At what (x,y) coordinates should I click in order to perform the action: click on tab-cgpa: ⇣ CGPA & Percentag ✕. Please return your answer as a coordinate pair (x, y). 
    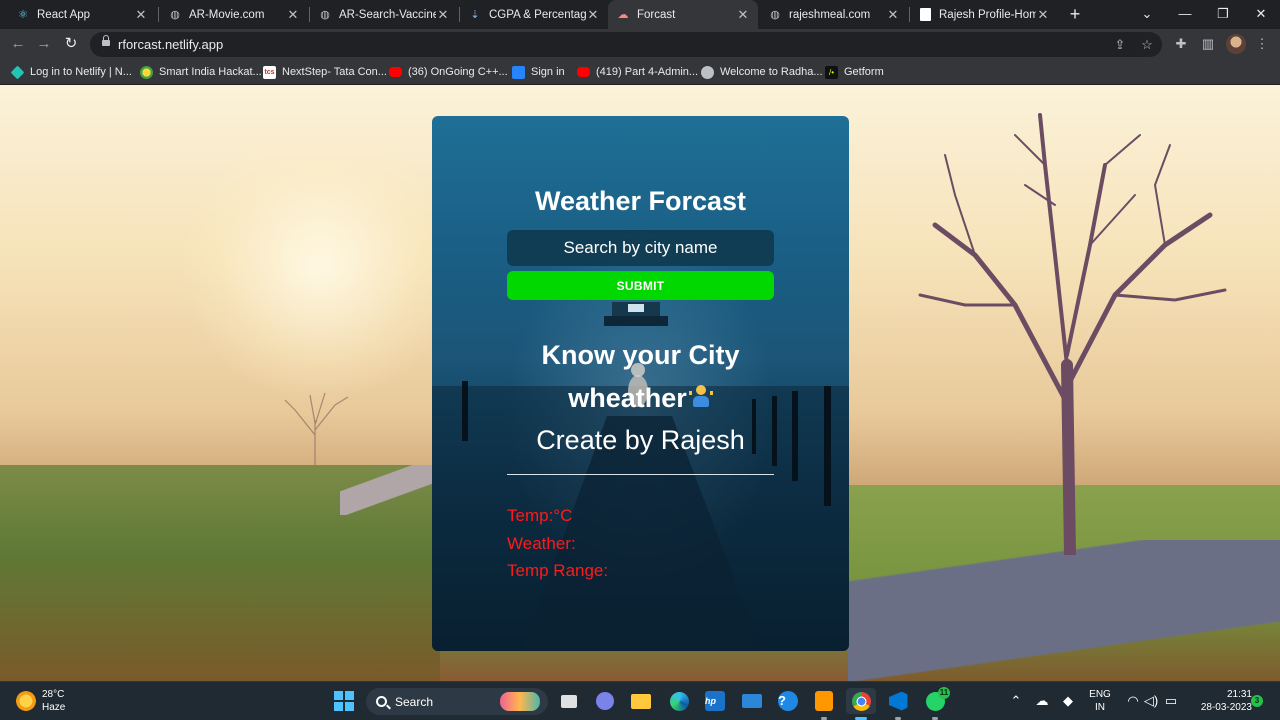
    Looking at the image, I should click on (534, 14).